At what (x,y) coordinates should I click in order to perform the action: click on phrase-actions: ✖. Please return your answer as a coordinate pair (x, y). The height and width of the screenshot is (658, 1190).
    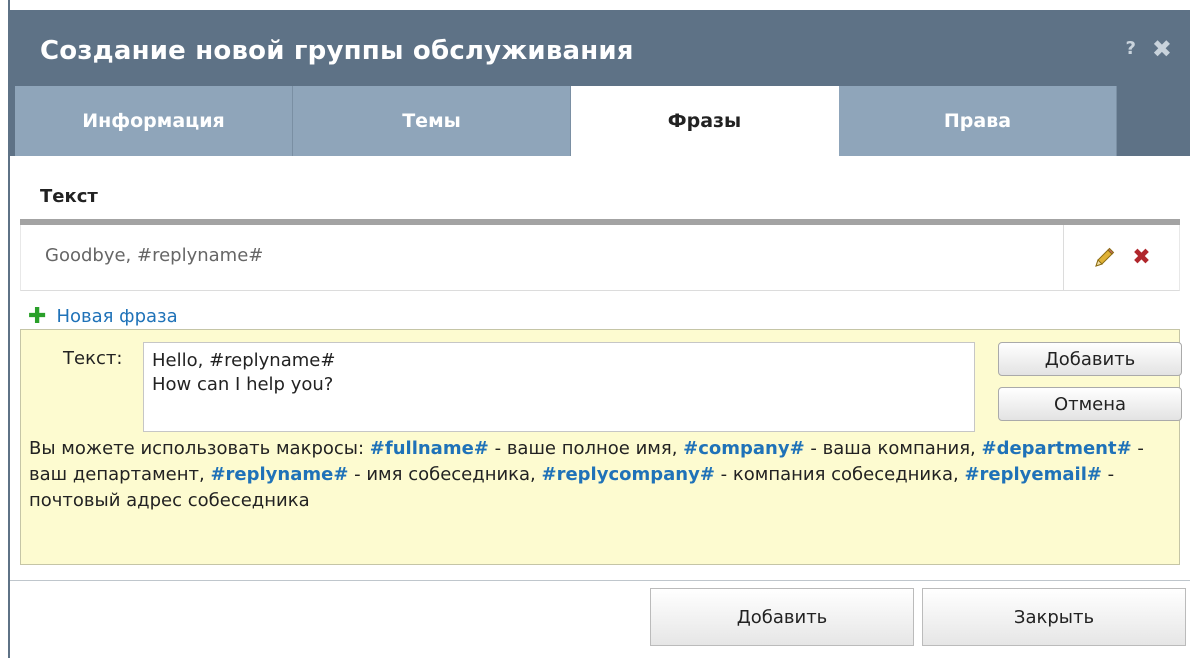
    Looking at the image, I should click on (1121, 257).